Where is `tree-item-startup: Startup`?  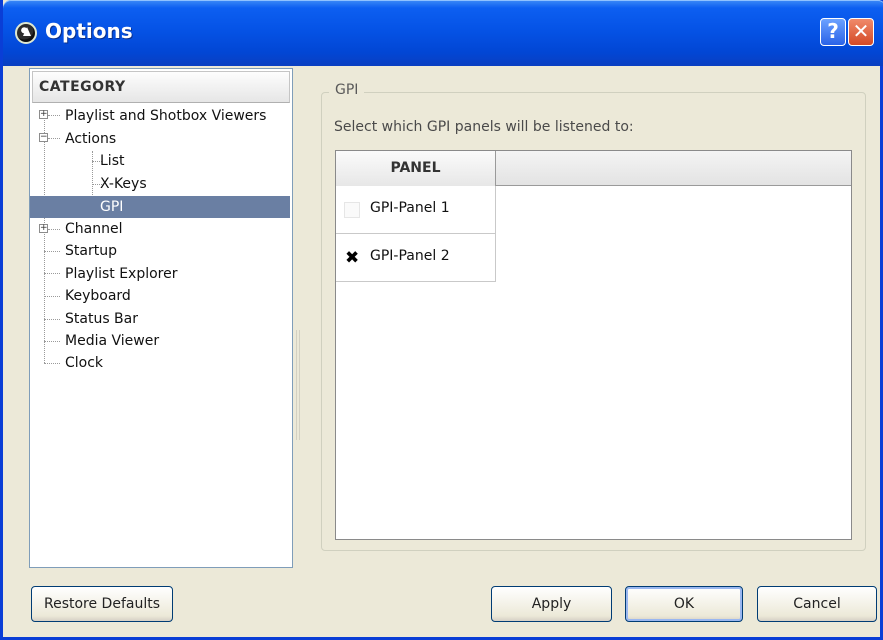 tree-item-startup: Startup is located at coordinates (91, 251).